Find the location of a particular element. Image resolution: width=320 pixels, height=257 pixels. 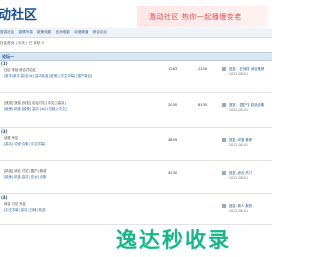

forum-name: (1) is located at coordinates (4, 63).